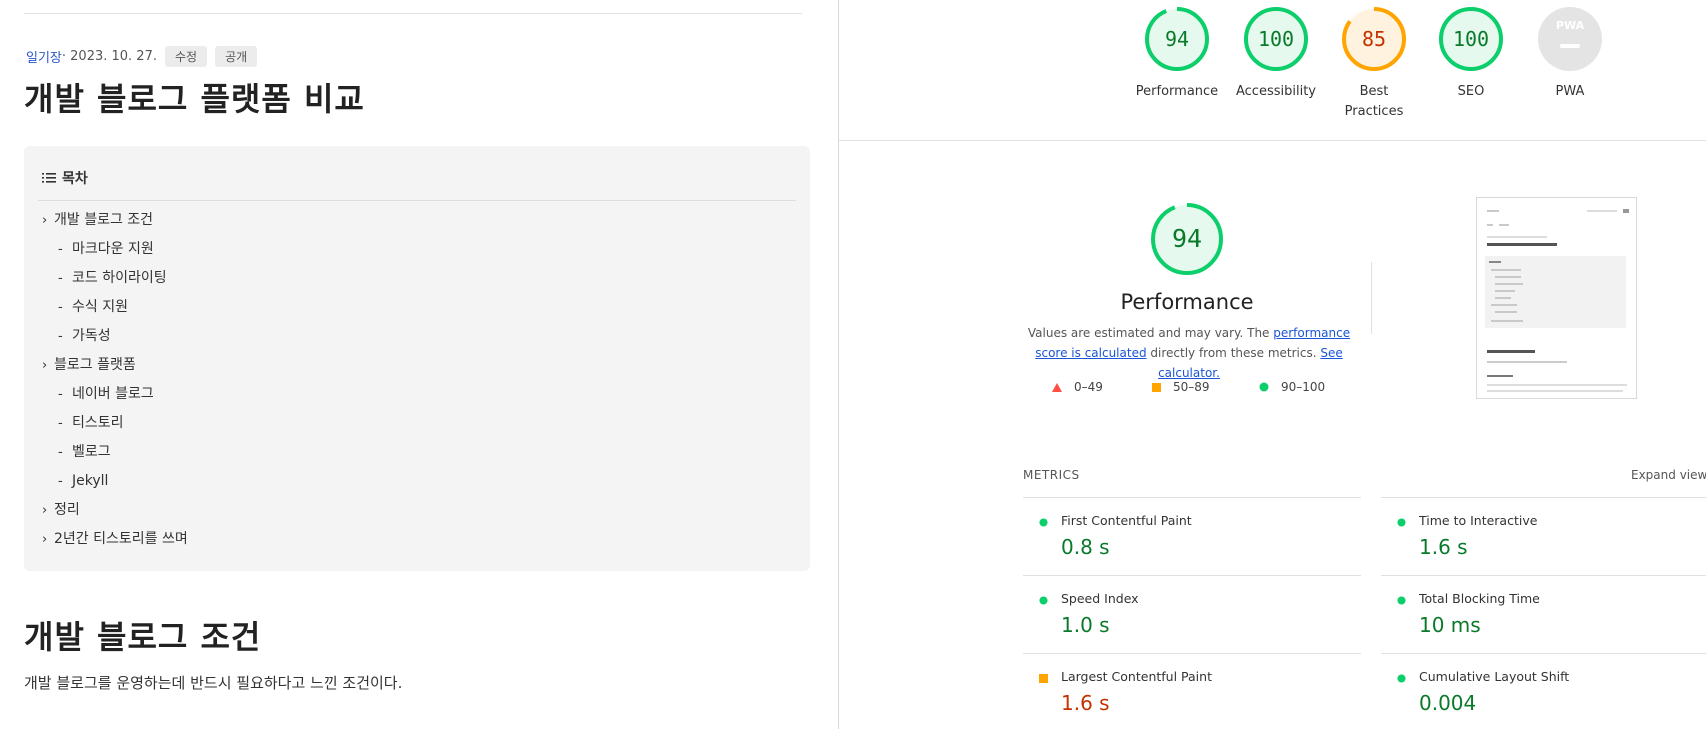 This screenshot has width=1706, height=732. Describe the element at coordinates (1088, 387) in the screenshot. I see `legend-fail-range: 0–49` at that location.